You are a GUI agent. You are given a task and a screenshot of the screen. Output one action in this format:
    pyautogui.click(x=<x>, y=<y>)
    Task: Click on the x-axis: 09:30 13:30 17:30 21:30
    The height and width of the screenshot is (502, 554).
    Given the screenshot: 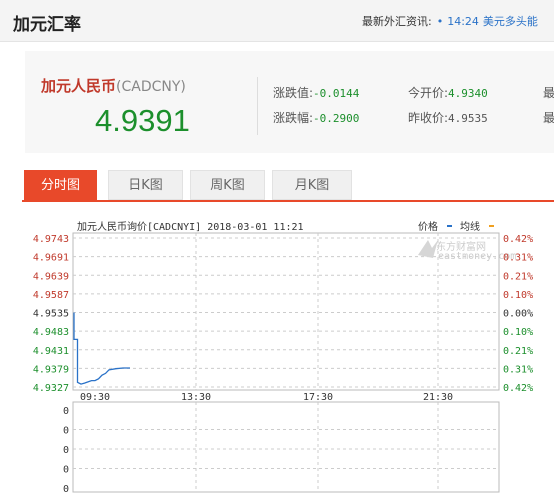 What is the action you would take?
    pyautogui.click(x=266, y=397)
    